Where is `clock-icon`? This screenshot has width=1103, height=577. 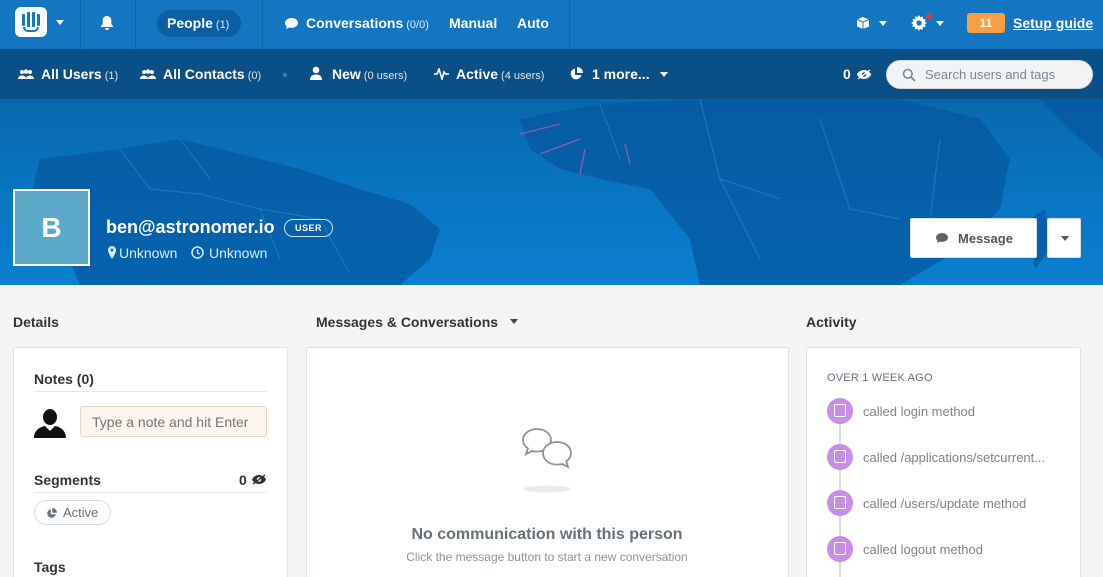
clock-icon is located at coordinates (197, 252).